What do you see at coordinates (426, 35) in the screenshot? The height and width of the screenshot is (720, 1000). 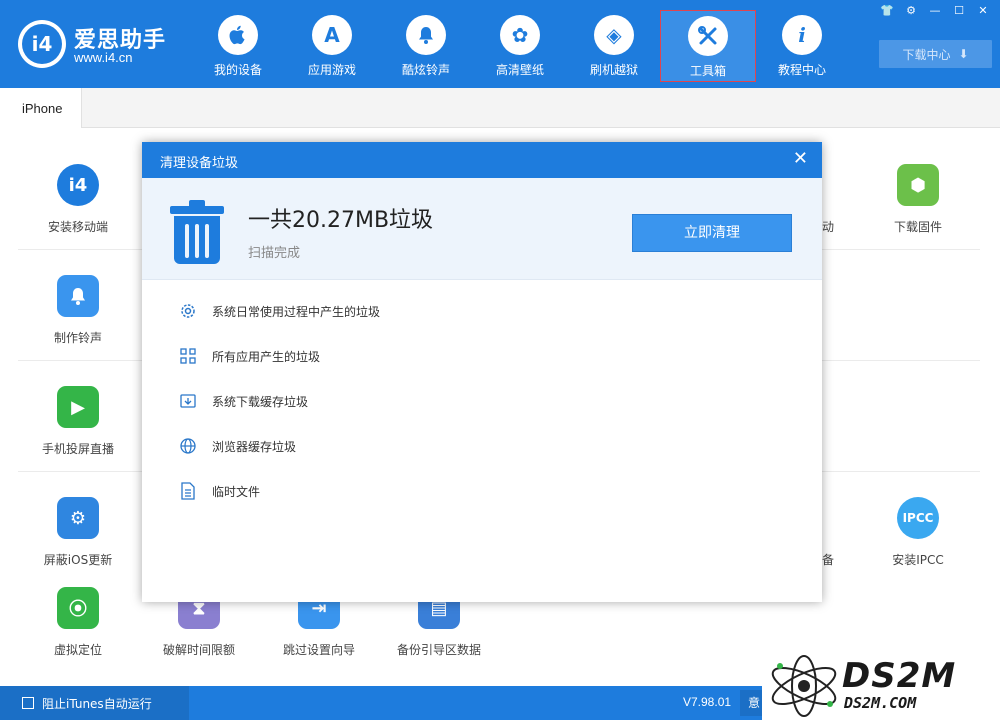 I see `bell-icon` at bounding box center [426, 35].